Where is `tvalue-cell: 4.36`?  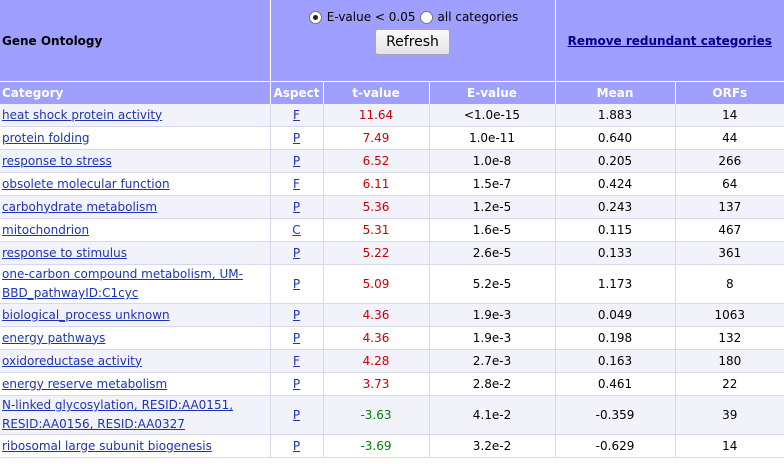 tvalue-cell: 4.36 is located at coordinates (375, 315).